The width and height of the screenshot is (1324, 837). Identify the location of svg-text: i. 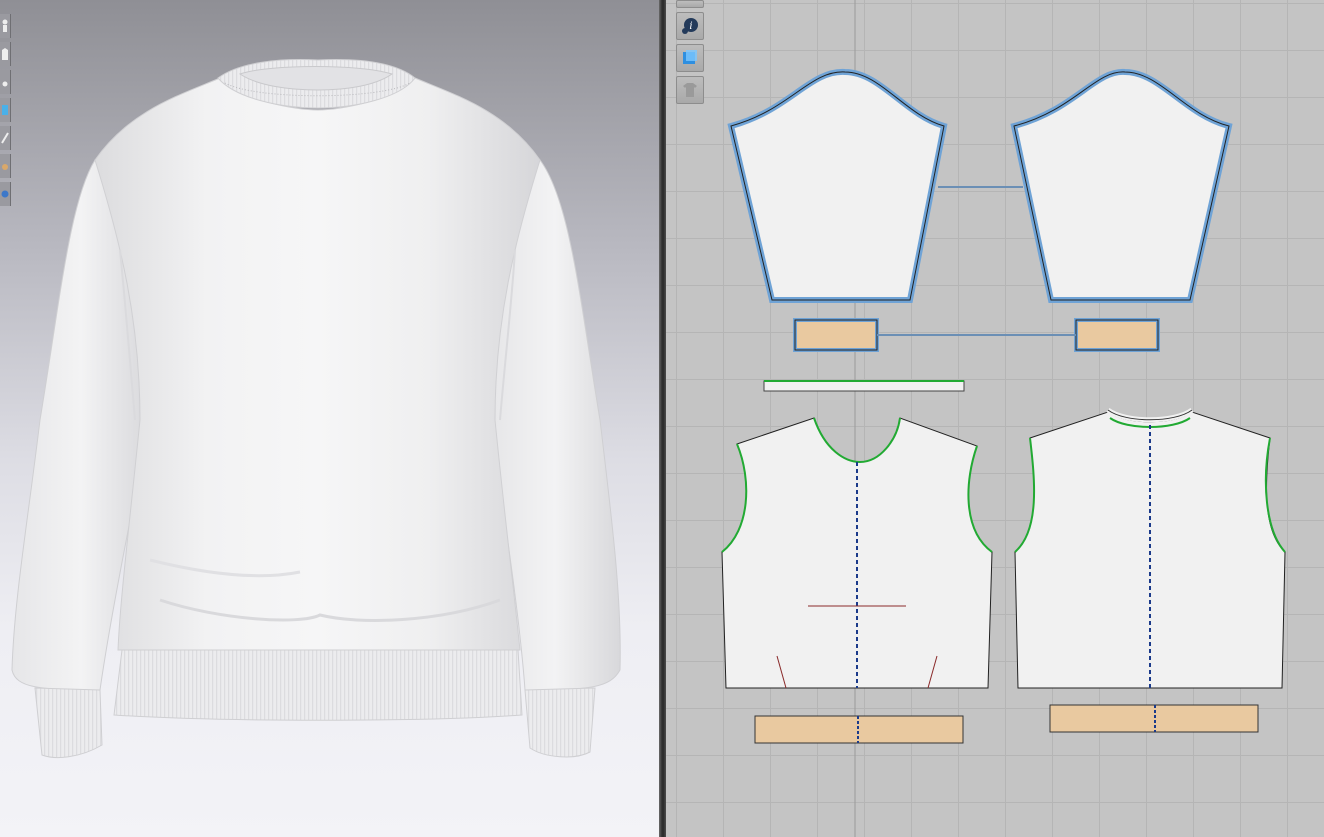
(690, 26).